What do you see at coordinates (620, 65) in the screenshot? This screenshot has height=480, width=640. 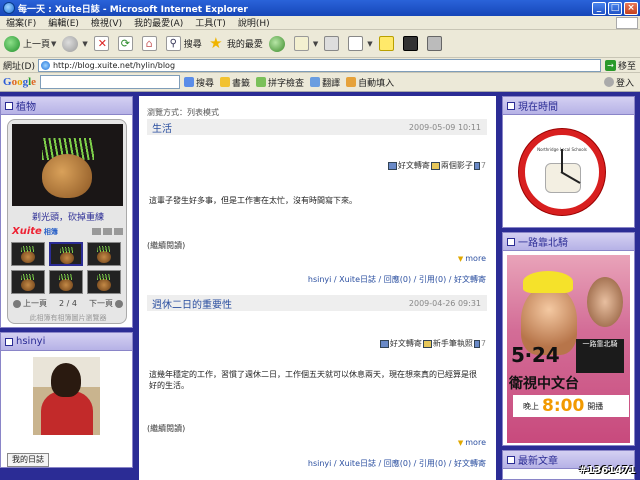 I see `go-button: 移至` at bounding box center [620, 65].